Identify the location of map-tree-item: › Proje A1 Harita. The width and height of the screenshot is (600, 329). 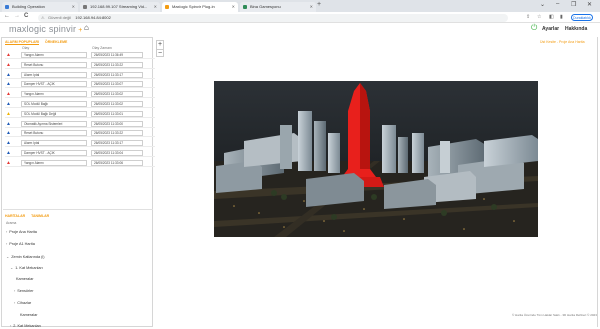
(20, 244).